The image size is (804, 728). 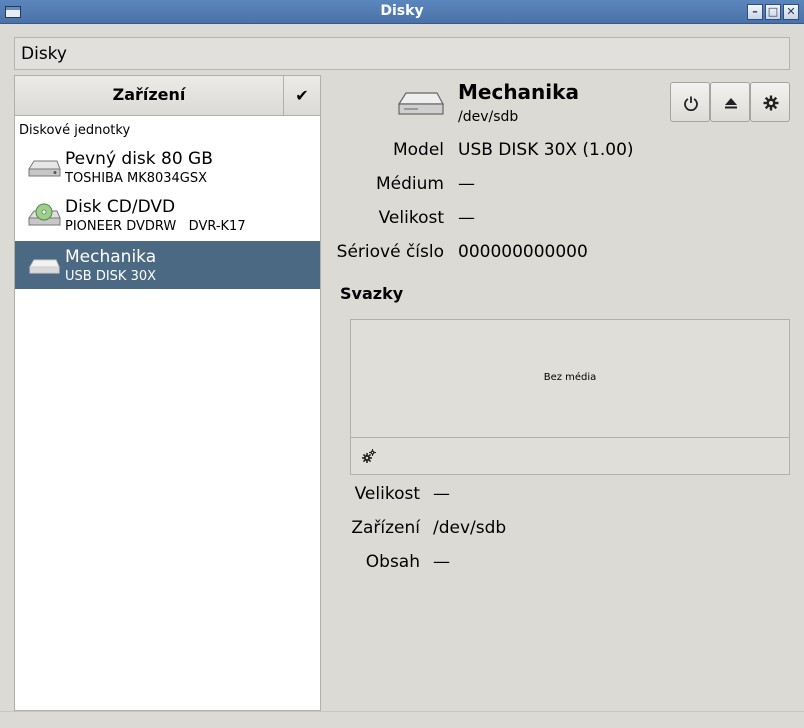 What do you see at coordinates (466, 184) in the screenshot?
I see `medium-value: —` at bounding box center [466, 184].